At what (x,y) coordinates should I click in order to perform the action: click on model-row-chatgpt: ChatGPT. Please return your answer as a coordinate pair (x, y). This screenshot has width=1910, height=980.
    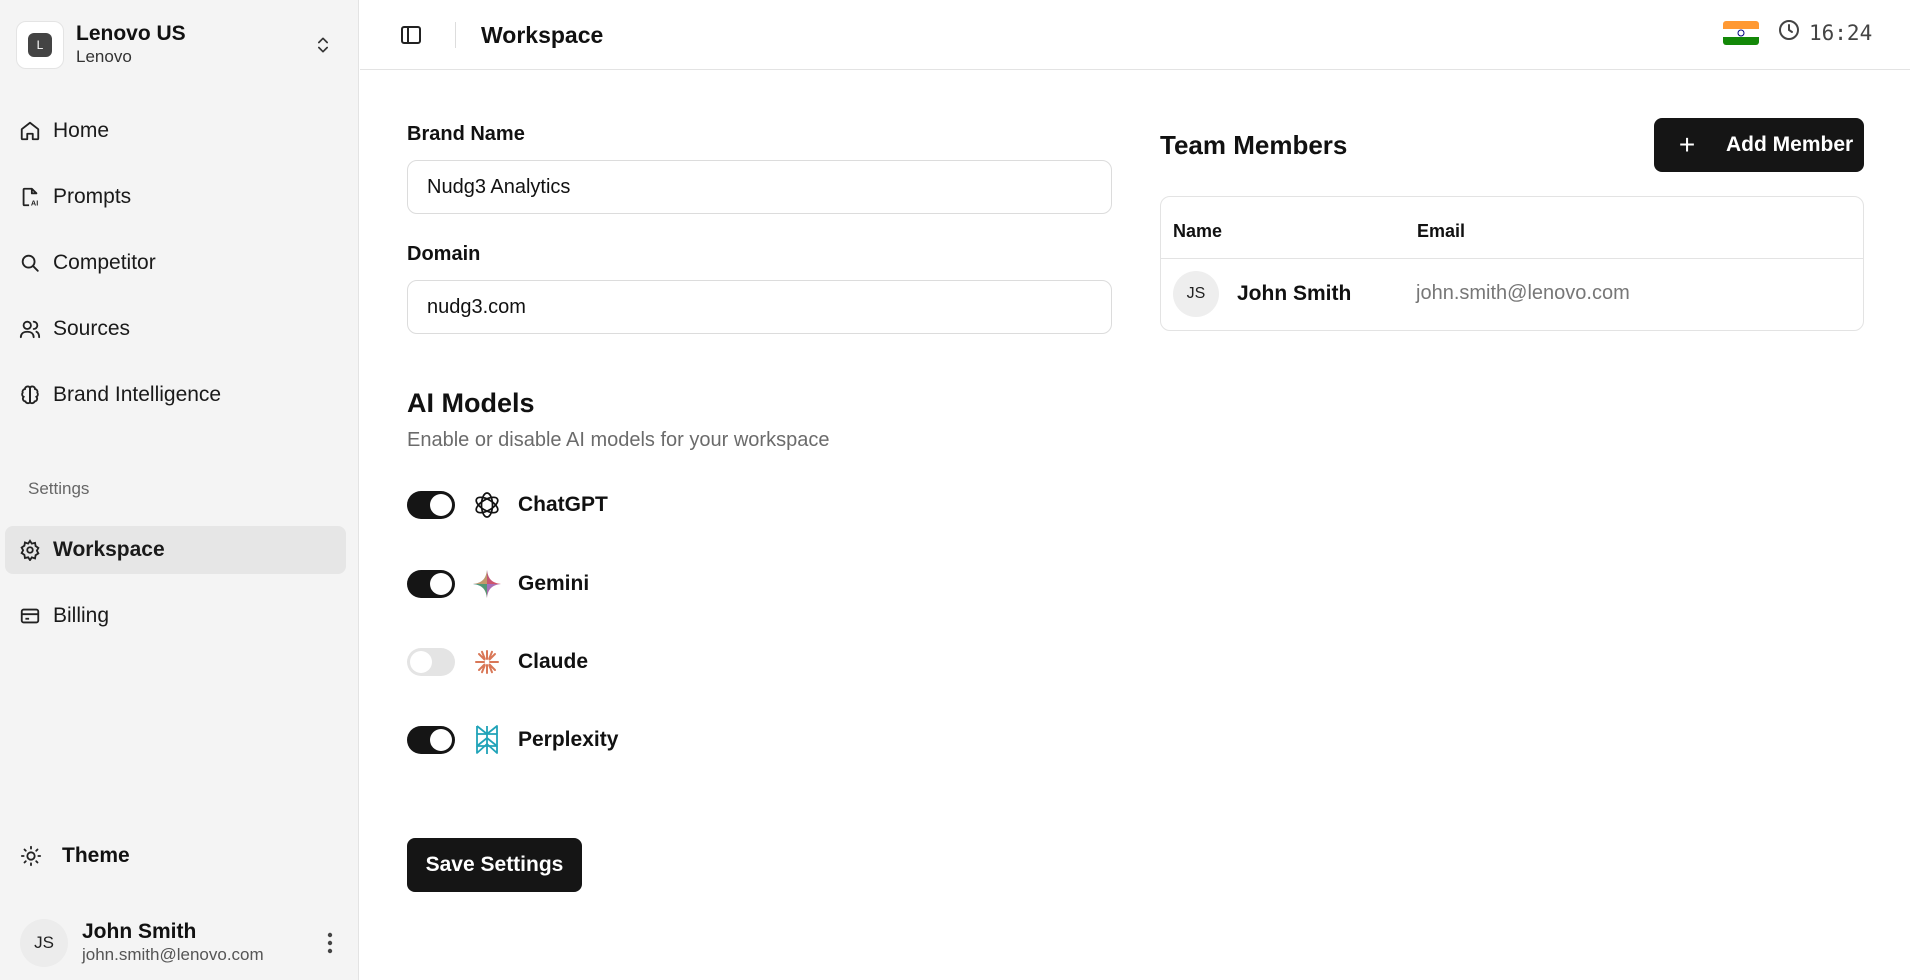
    Looking at the image, I should click on (507, 505).